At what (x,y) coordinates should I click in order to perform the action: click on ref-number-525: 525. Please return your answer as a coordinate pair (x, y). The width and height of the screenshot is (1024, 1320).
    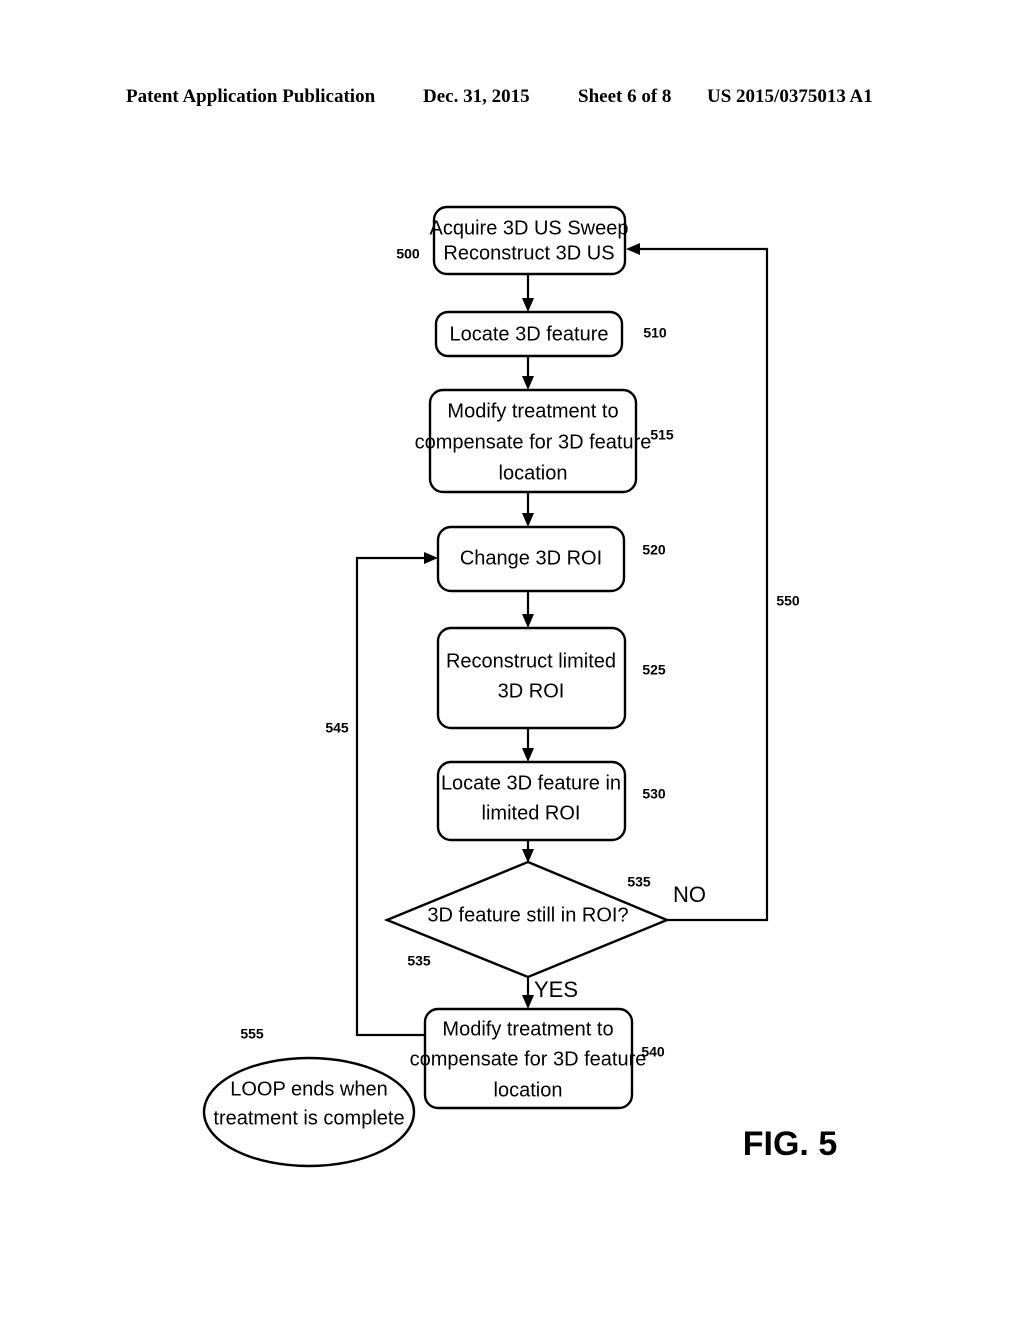
    Looking at the image, I should click on (654, 670).